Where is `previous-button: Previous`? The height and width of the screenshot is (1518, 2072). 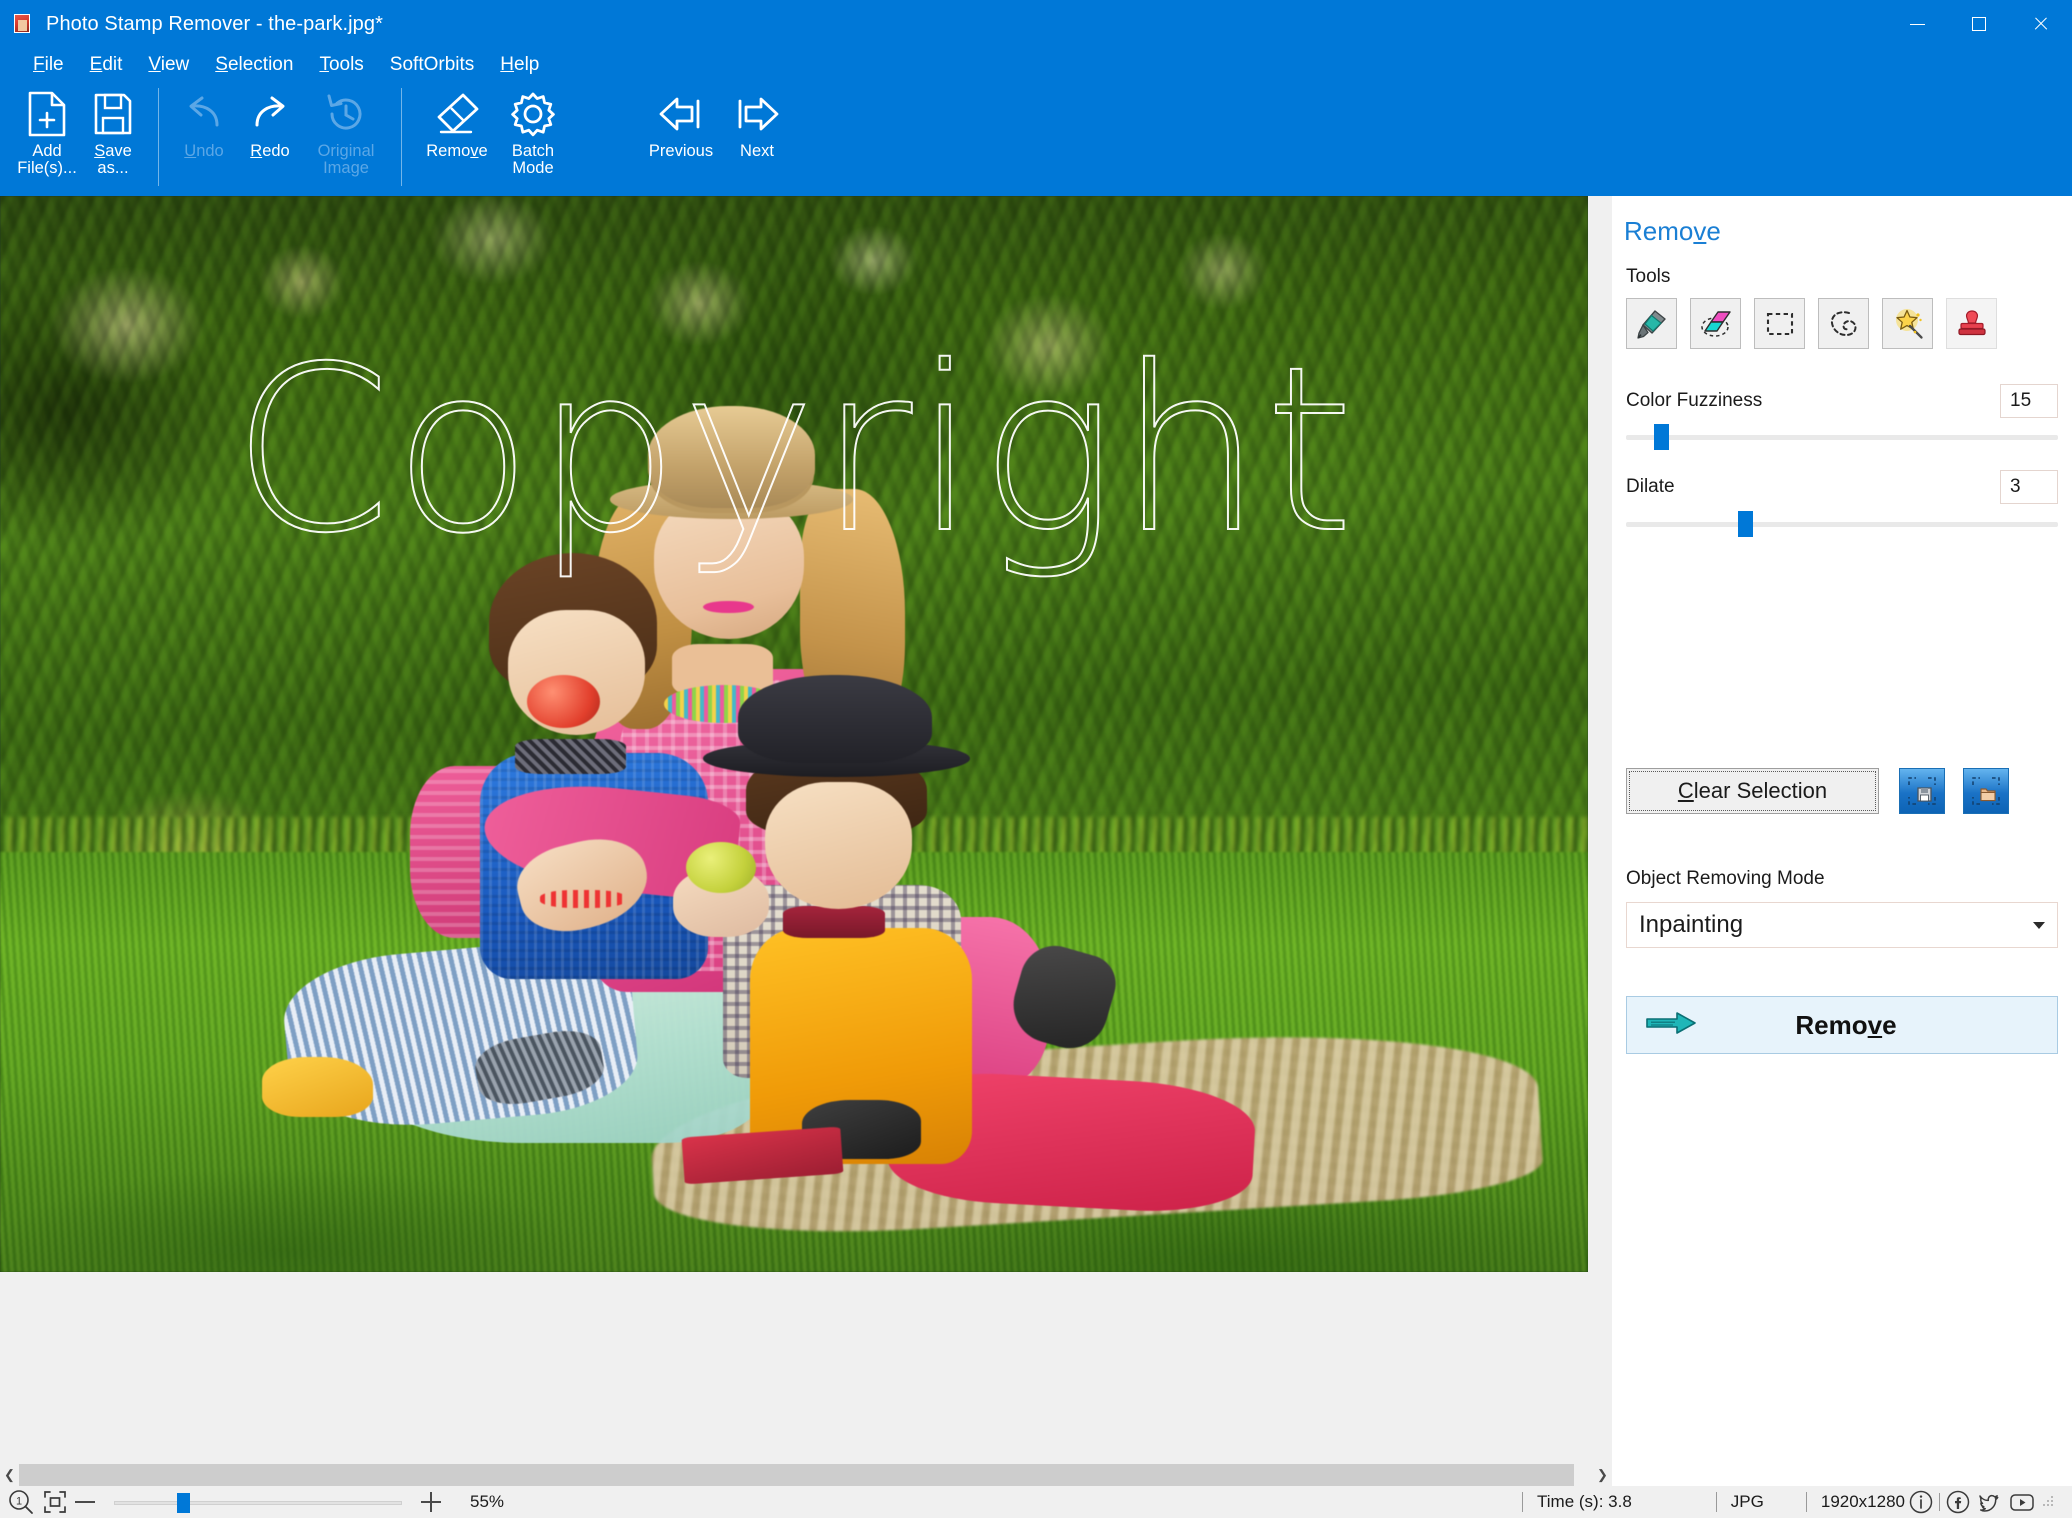
previous-button: Previous is located at coordinates (681, 134).